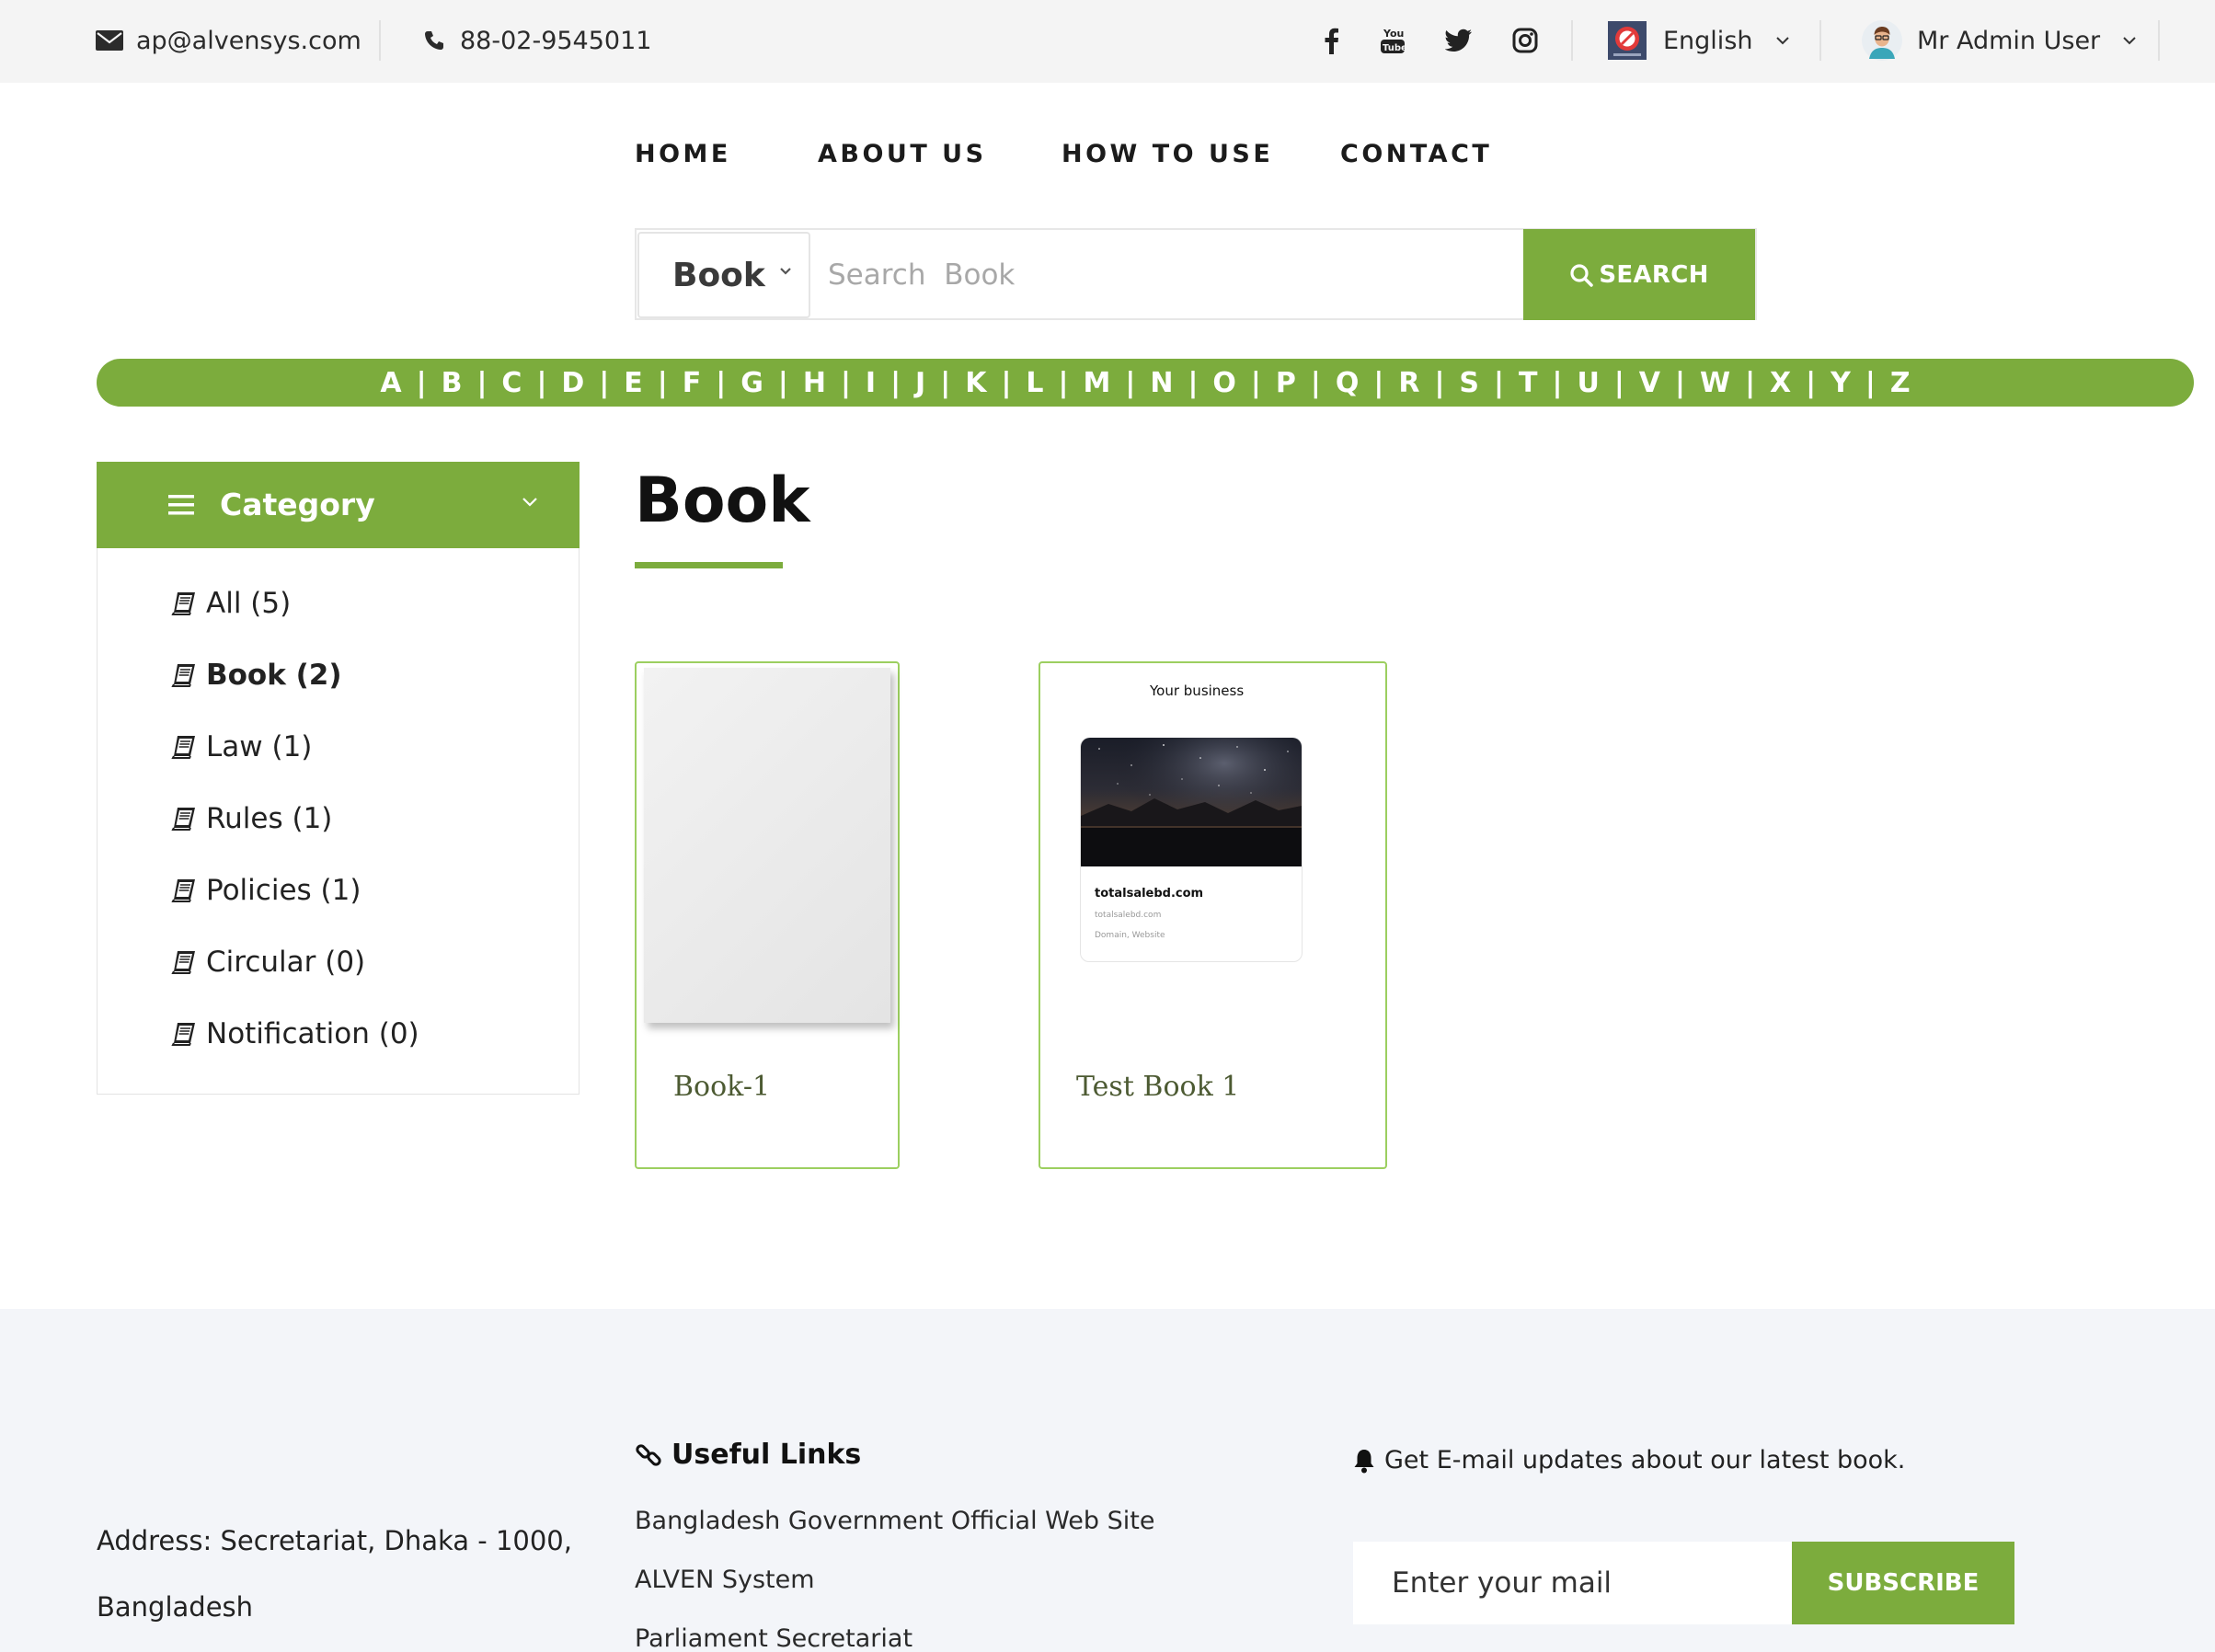 The image size is (2215, 1652). I want to click on alphabet-letter-f: F, so click(692, 383).